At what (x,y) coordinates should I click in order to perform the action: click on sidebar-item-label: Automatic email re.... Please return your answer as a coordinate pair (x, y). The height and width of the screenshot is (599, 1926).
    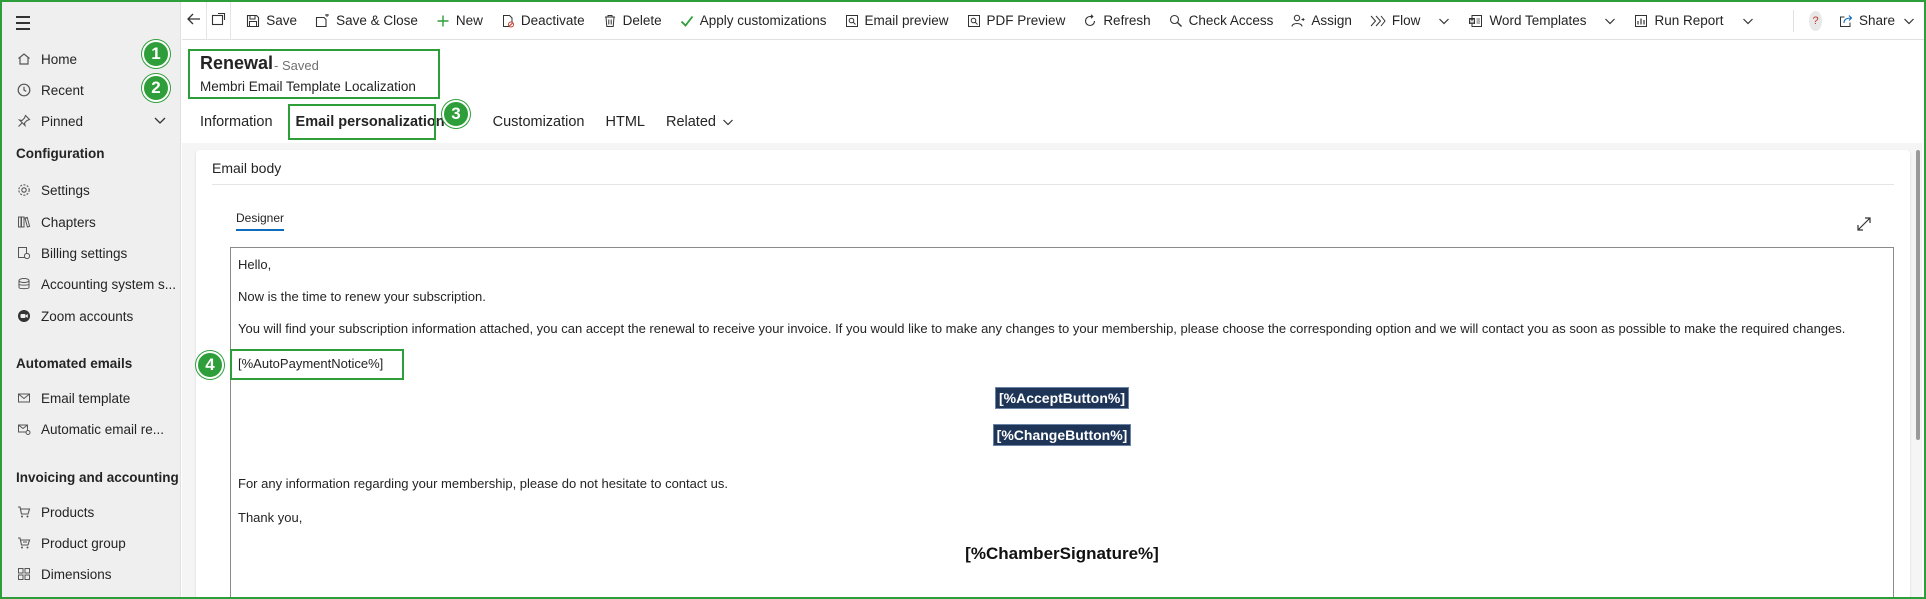
    Looking at the image, I should click on (103, 429).